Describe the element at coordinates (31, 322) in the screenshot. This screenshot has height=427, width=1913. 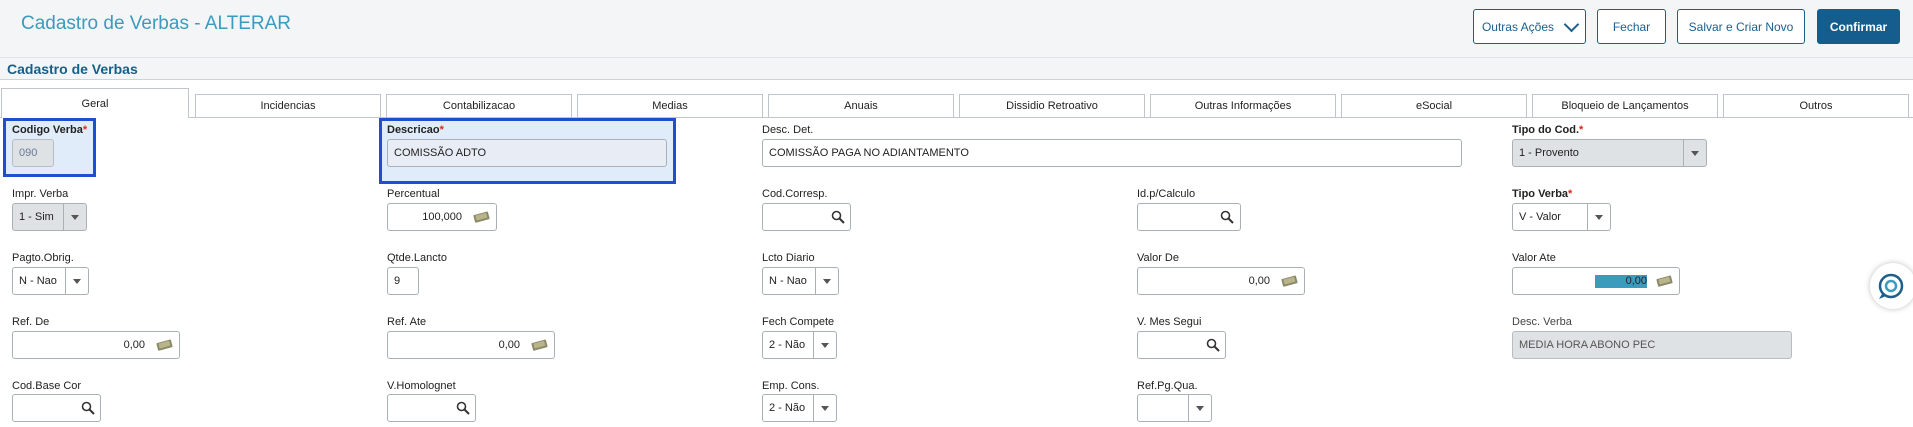
I see `ref-de-label: Ref. De` at that location.